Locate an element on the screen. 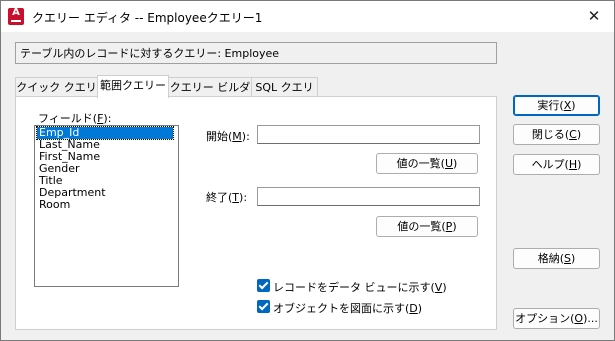 The height and width of the screenshot is (341, 615). help-button: ヘルプ(H) is located at coordinates (556, 164).